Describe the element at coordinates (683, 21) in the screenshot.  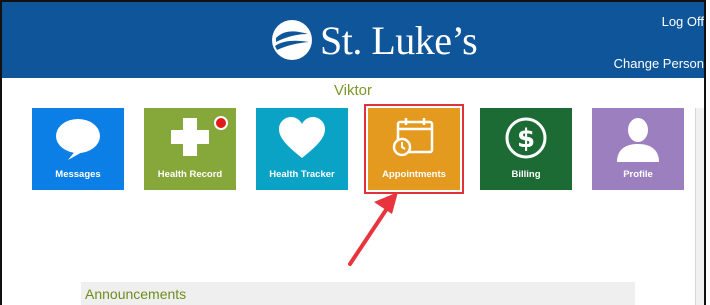
I see `log-off-link: Log Off` at that location.